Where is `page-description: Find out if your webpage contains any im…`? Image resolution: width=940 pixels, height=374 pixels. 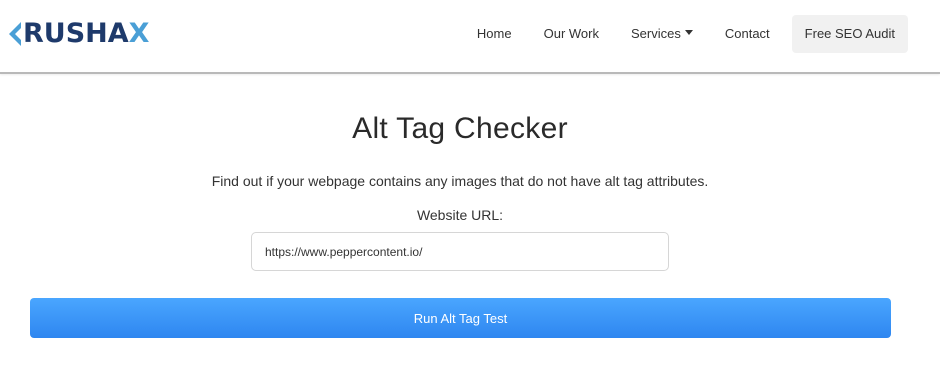 page-description: Find out if your webpage contains any im… is located at coordinates (460, 181).